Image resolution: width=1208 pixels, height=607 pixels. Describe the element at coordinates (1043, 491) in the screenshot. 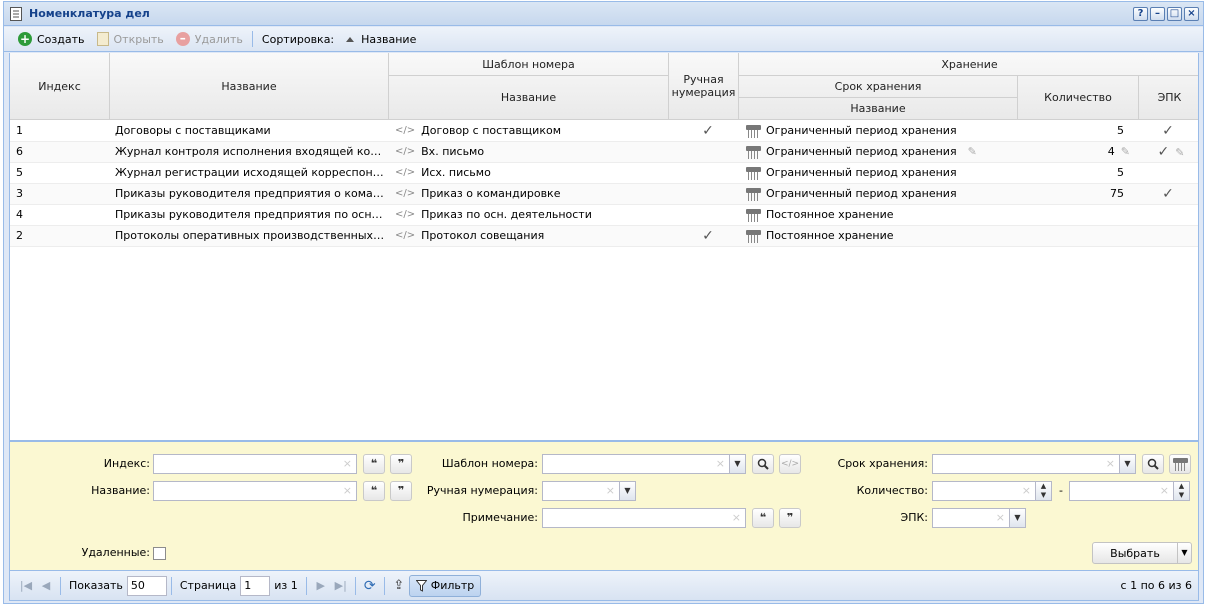

I see `quantity-from-spinner: ▲ ▼` at that location.